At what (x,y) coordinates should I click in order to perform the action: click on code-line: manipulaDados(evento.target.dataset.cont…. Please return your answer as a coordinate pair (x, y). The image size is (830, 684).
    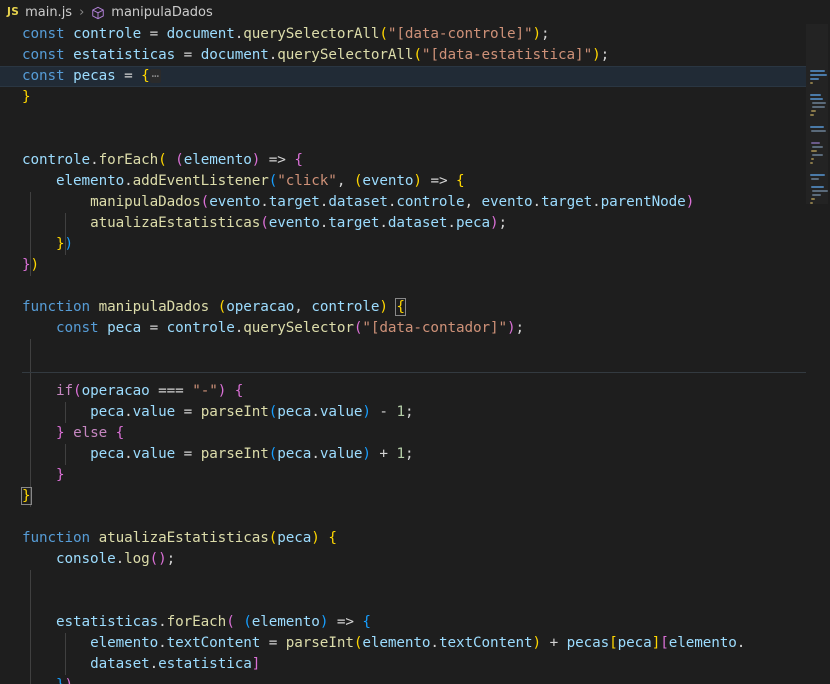
    Looking at the image, I should click on (415, 202).